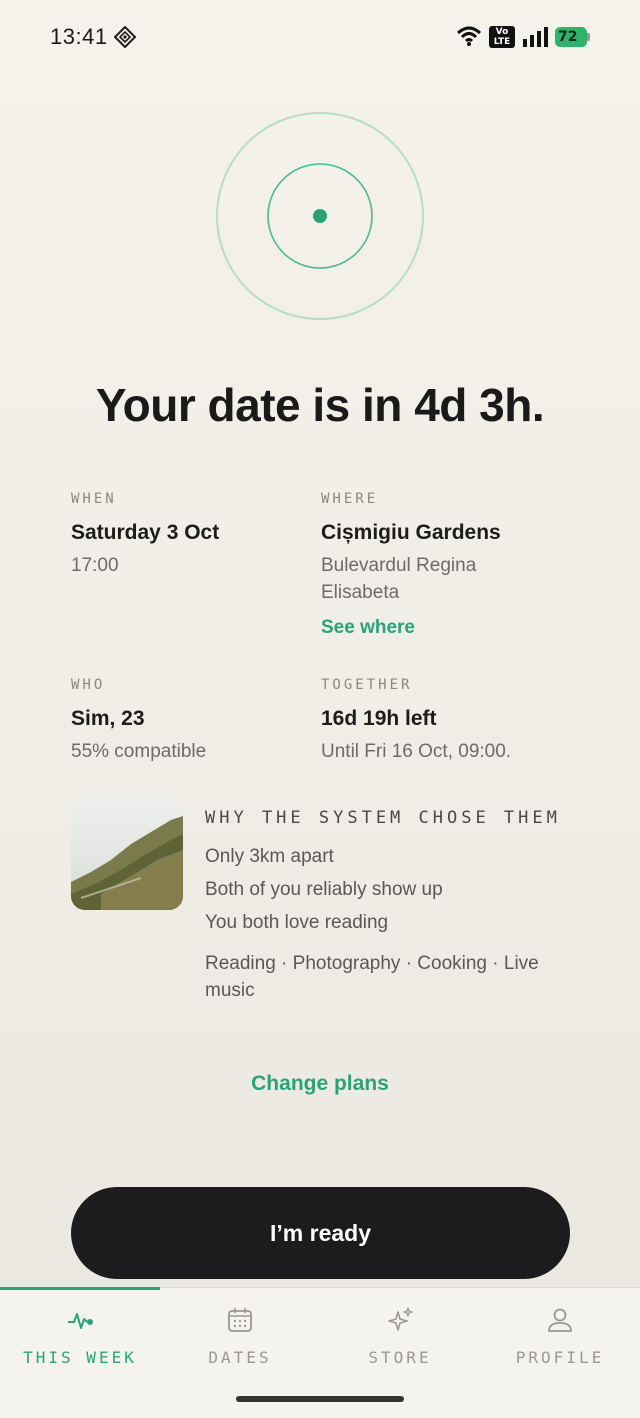 Image resolution: width=640 pixels, height=1418 pixels. Describe the element at coordinates (416, 751) in the screenshot. I see `together-until: Until Fri 16 Oct, 09:00.` at that location.